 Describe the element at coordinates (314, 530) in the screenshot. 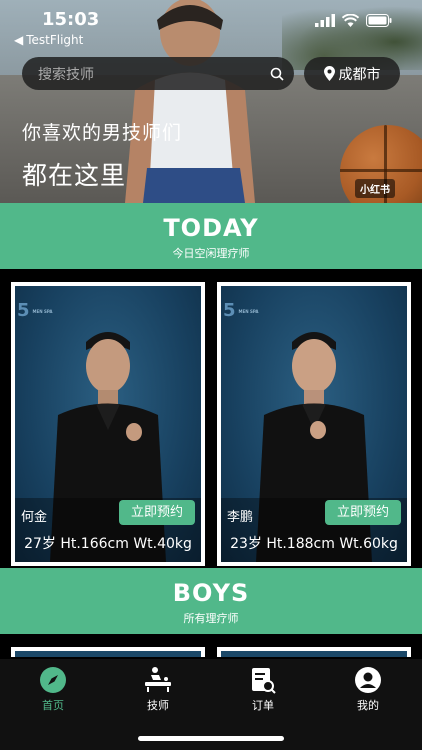

I see `therapist-info: 李鹏 立即预约 23岁 Ht.188cm Wt.60kg` at that location.